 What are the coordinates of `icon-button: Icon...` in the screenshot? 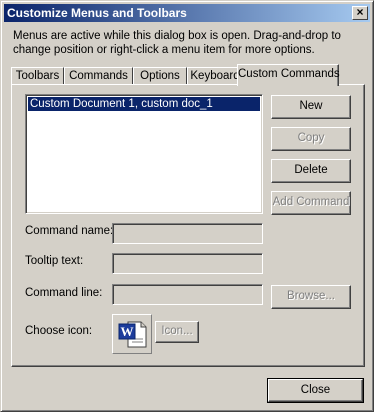 It's located at (177, 332).